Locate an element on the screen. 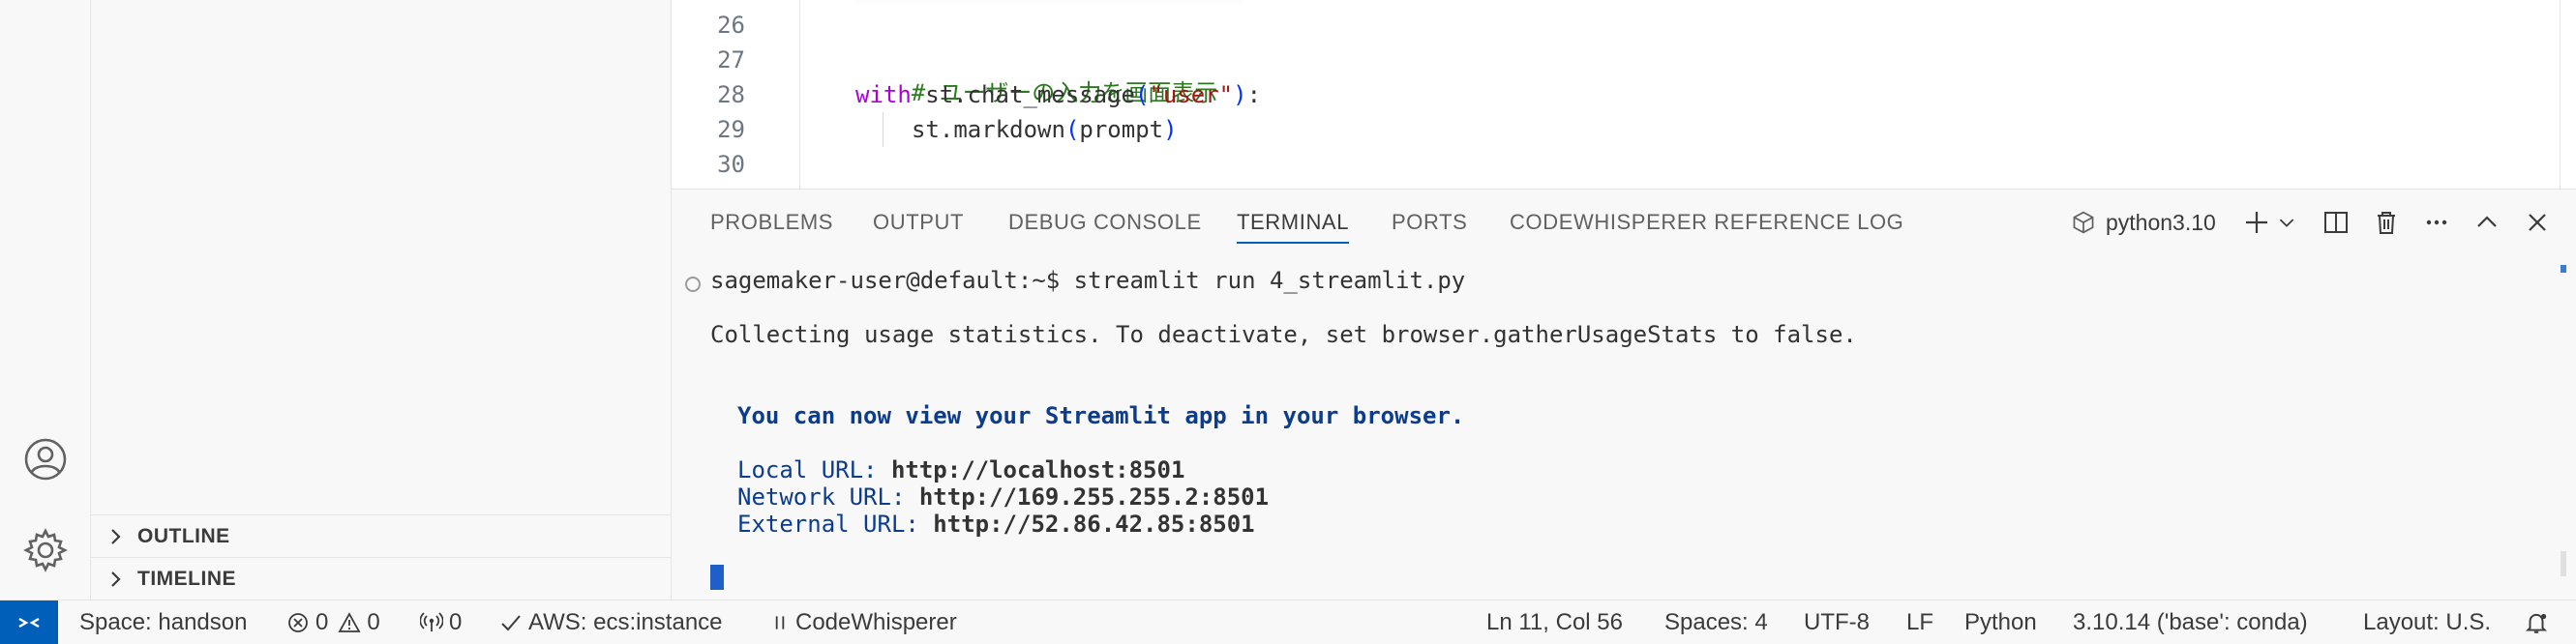 This screenshot has width=2576, height=644. broadcast-icon is located at coordinates (431, 621).